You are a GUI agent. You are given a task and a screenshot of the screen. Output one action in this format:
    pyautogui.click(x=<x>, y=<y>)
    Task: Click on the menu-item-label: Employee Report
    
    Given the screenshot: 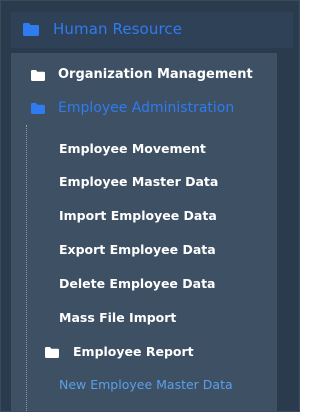 What is the action you would take?
    pyautogui.click(x=133, y=351)
    